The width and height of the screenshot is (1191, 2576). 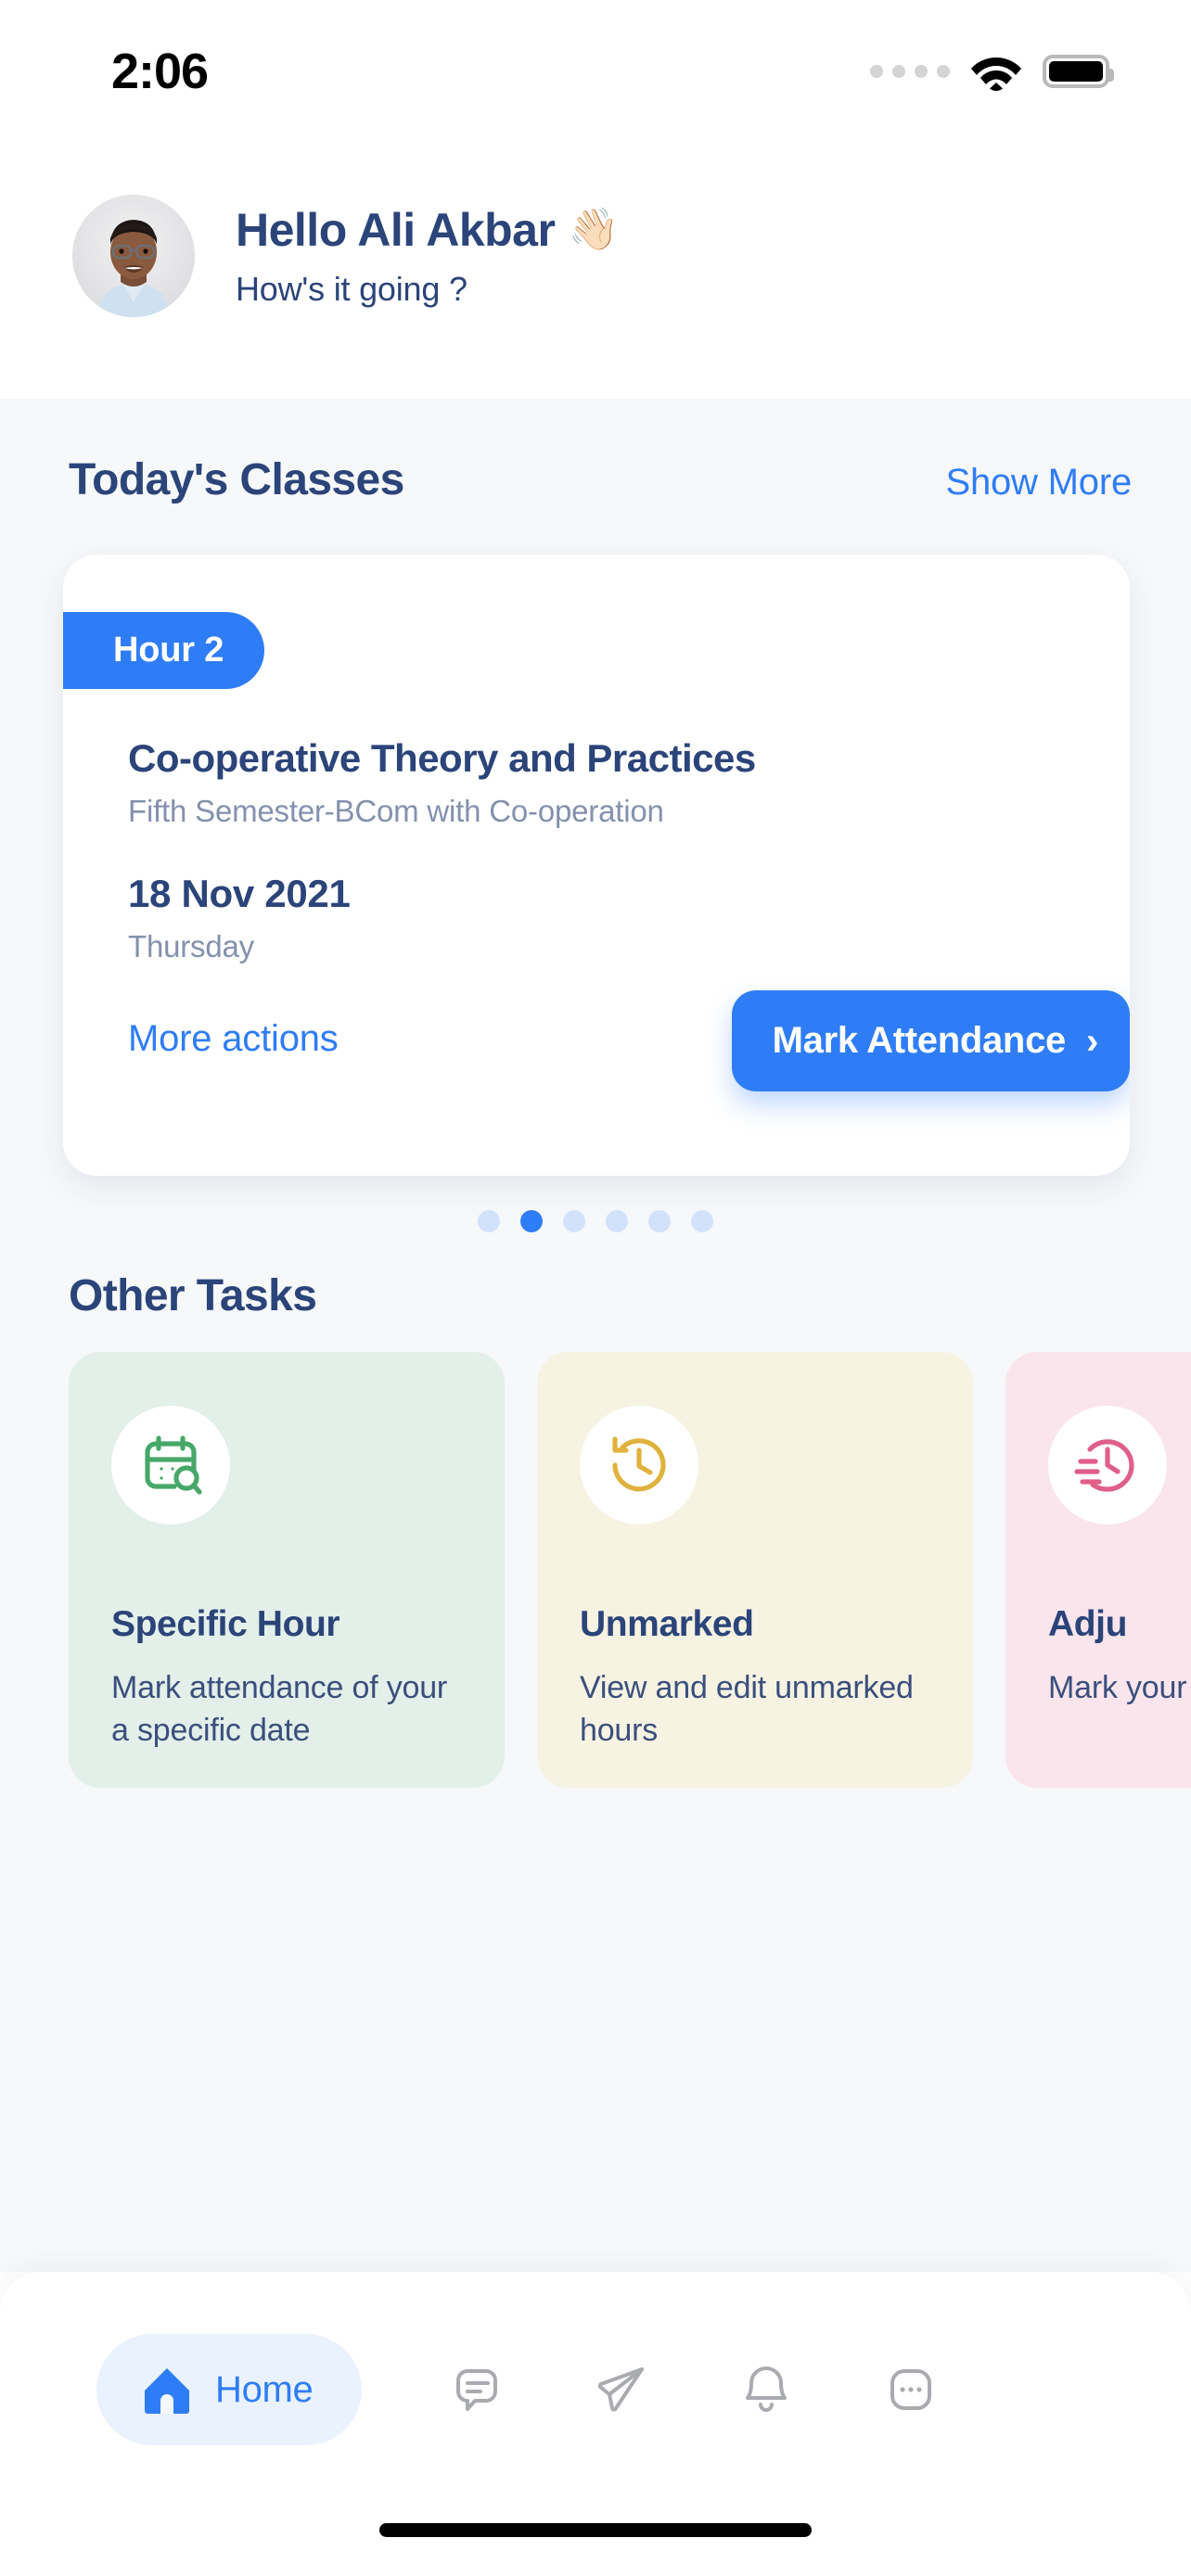 What do you see at coordinates (595, 2530) in the screenshot?
I see `home-indicator` at bounding box center [595, 2530].